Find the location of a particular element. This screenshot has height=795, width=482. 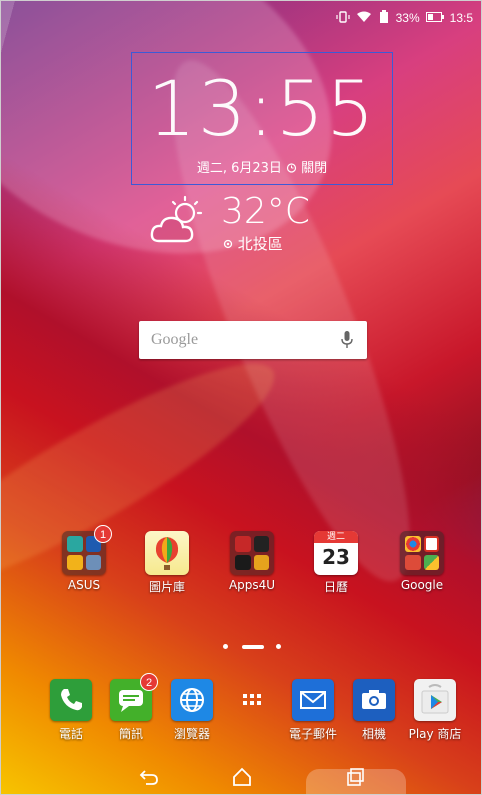

dock-label: 電子郵件 is located at coordinates (312, 734).